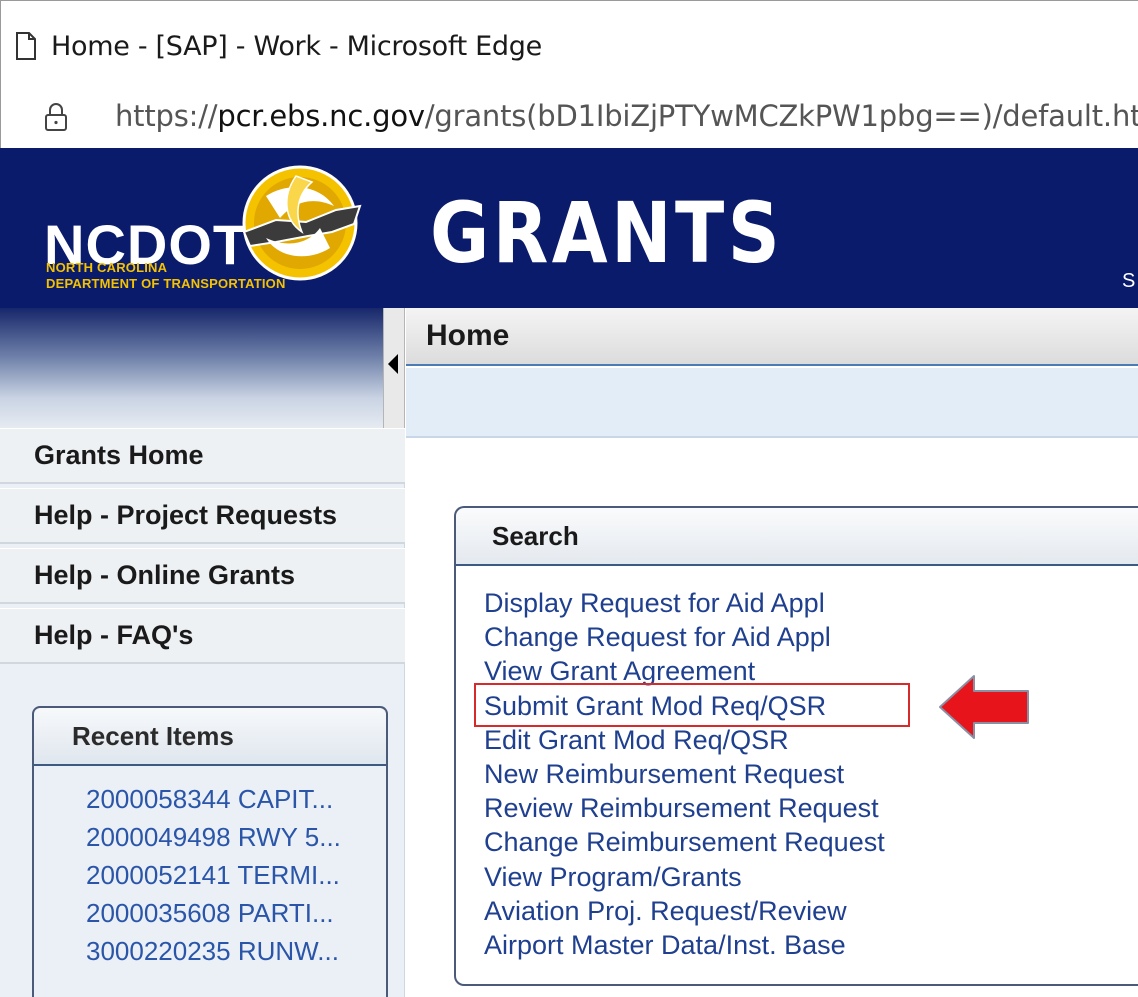 The image size is (1138, 997). Describe the element at coordinates (772, 337) in the screenshot. I see `page-header: Home` at that location.